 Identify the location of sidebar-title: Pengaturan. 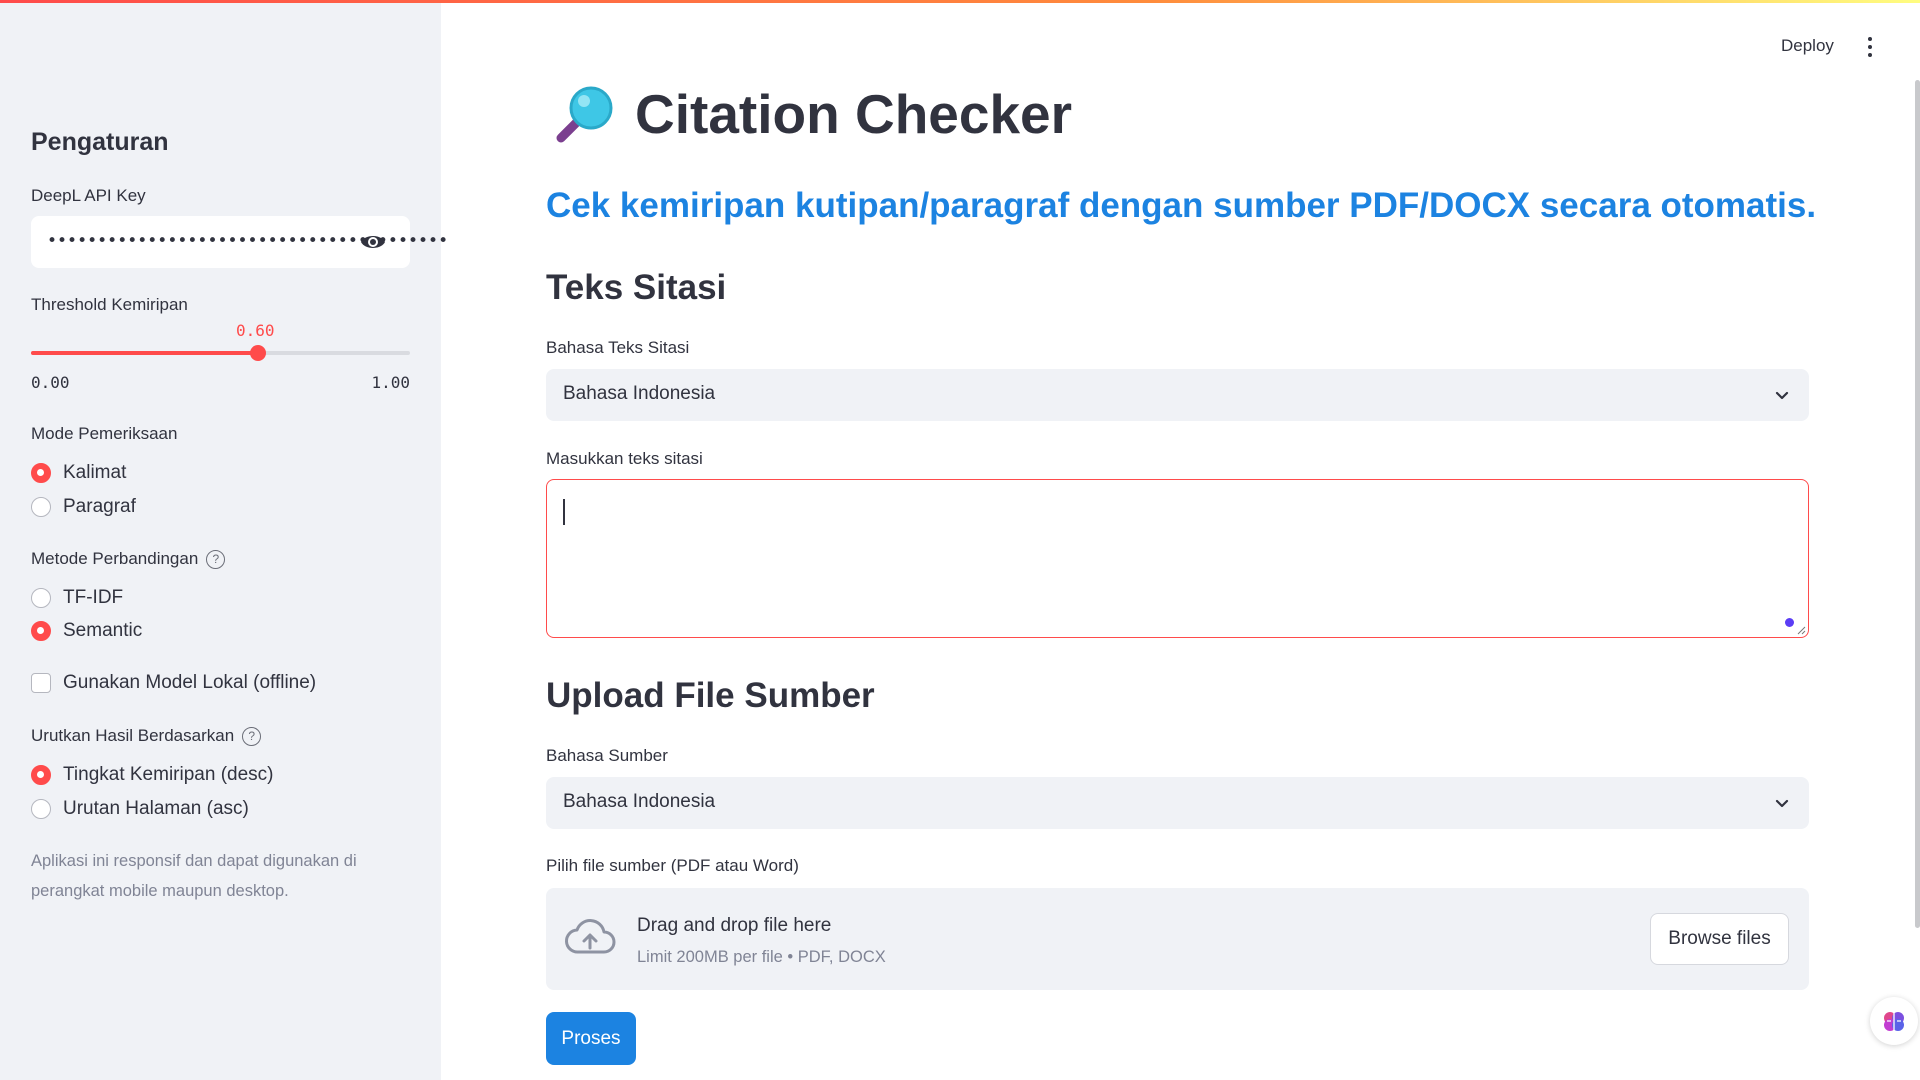
(100, 142).